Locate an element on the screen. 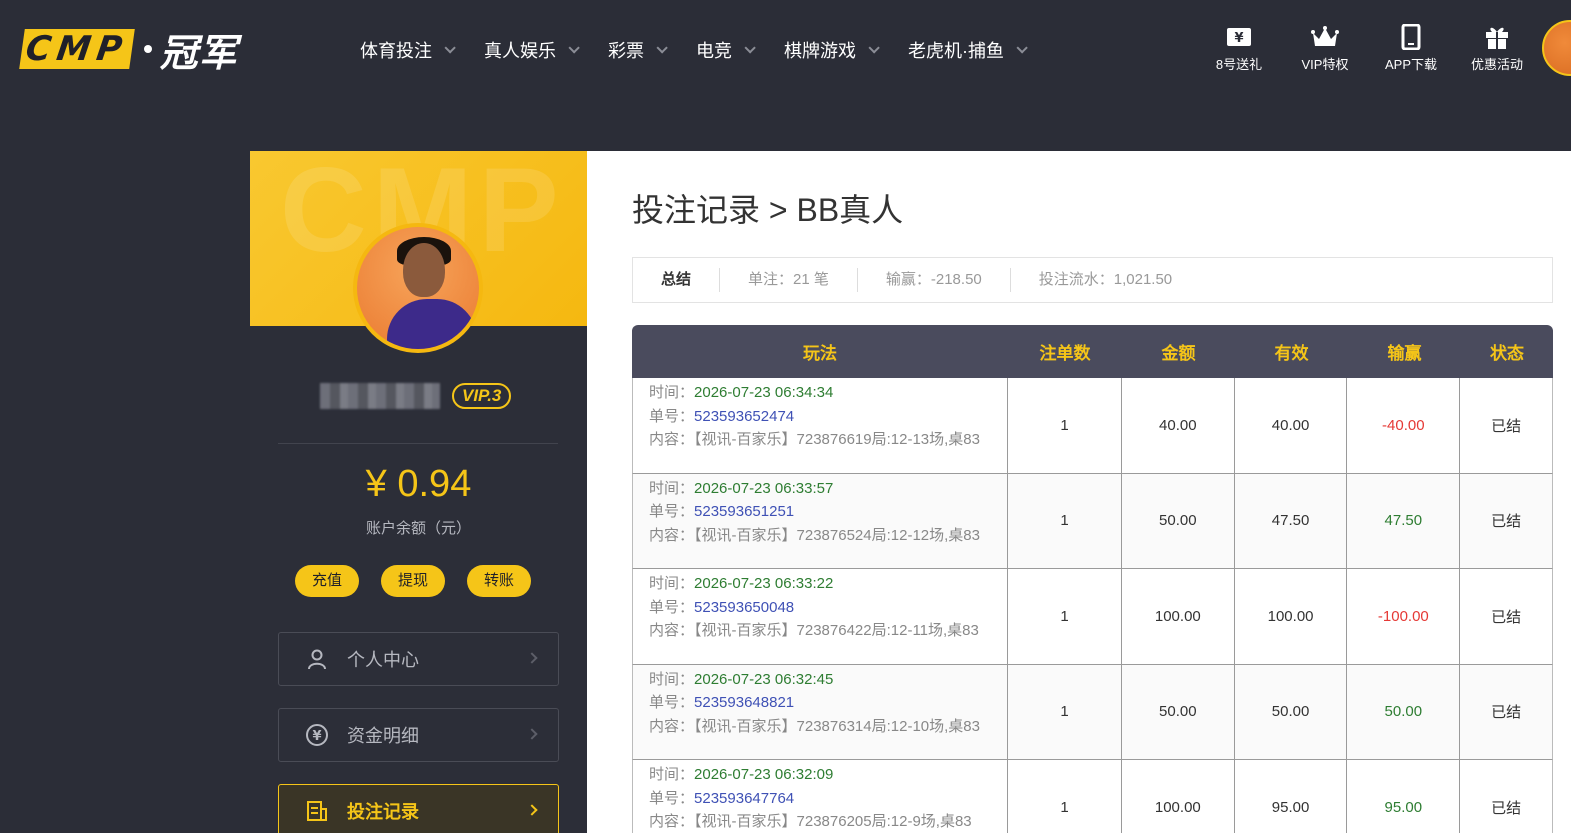 The width and height of the screenshot is (1571, 833). nav-label: 真人娱乐 is located at coordinates (520, 51).